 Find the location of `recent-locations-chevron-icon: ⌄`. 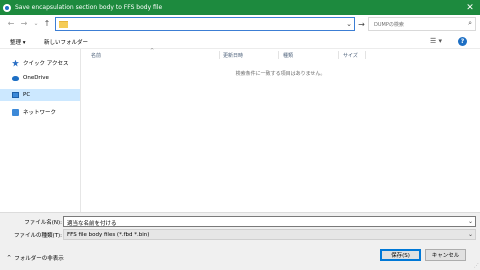

recent-locations-chevron-icon: ⌄ is located at coordinates (36, 24).